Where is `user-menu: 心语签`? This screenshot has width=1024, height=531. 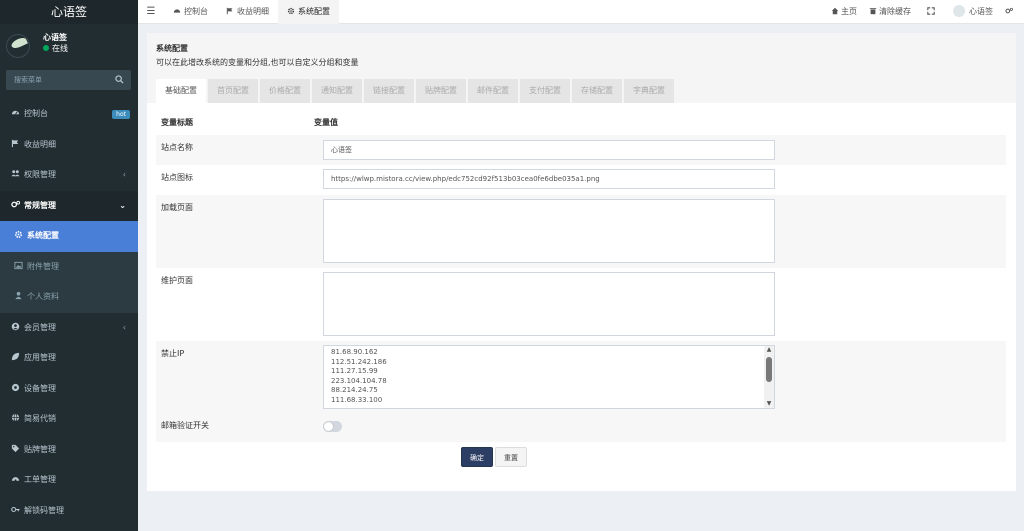
user-menu: 心语签 is located at coordinates (973, 12).